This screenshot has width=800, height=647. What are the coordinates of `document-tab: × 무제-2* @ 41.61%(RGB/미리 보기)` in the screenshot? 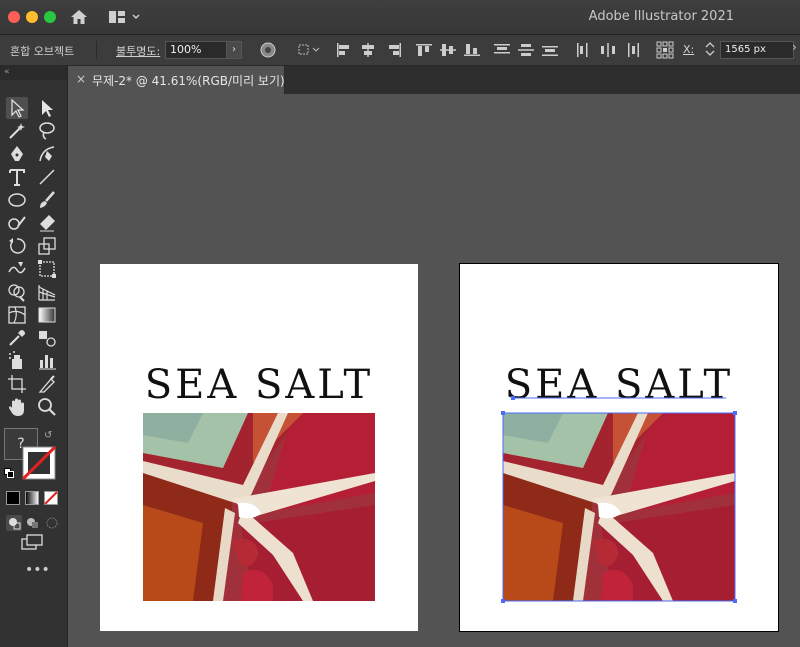 It's located at (176, 80).